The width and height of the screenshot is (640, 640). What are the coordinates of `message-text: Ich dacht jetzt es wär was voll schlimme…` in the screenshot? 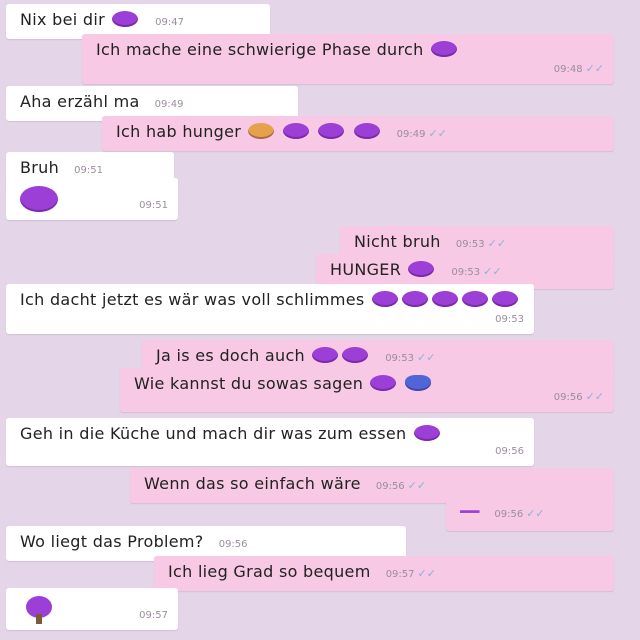 It's located at (192, 299).